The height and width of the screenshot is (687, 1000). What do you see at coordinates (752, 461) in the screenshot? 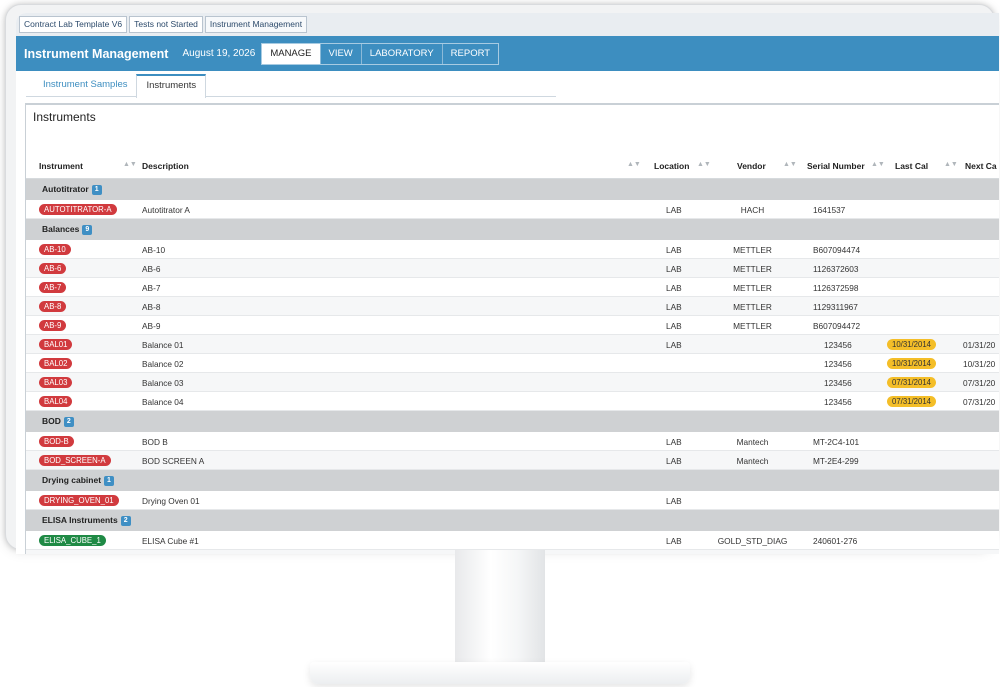
I see `cell-vendor: Mantech` at bounding box center [752, 461].